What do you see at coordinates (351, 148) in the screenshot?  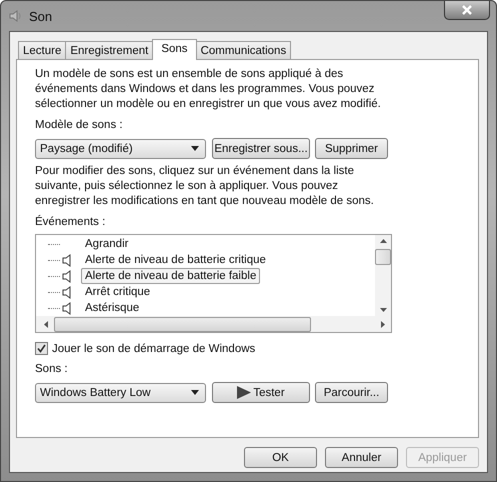 I see `scheme-button: Supprimer` at bounding box center [351, 148].